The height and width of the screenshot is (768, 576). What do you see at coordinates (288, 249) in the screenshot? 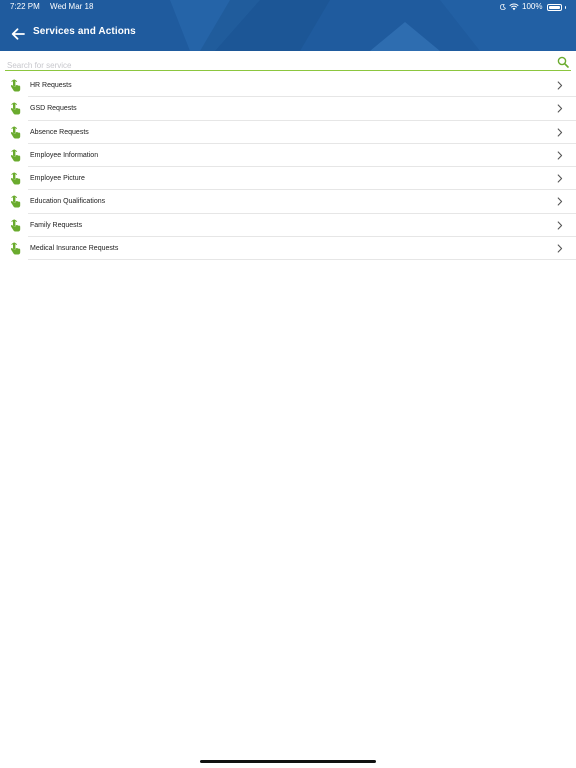
I see `service-item-medical-insurance-requests: Medical Insurance Requests` at bounding box center [288, 249].